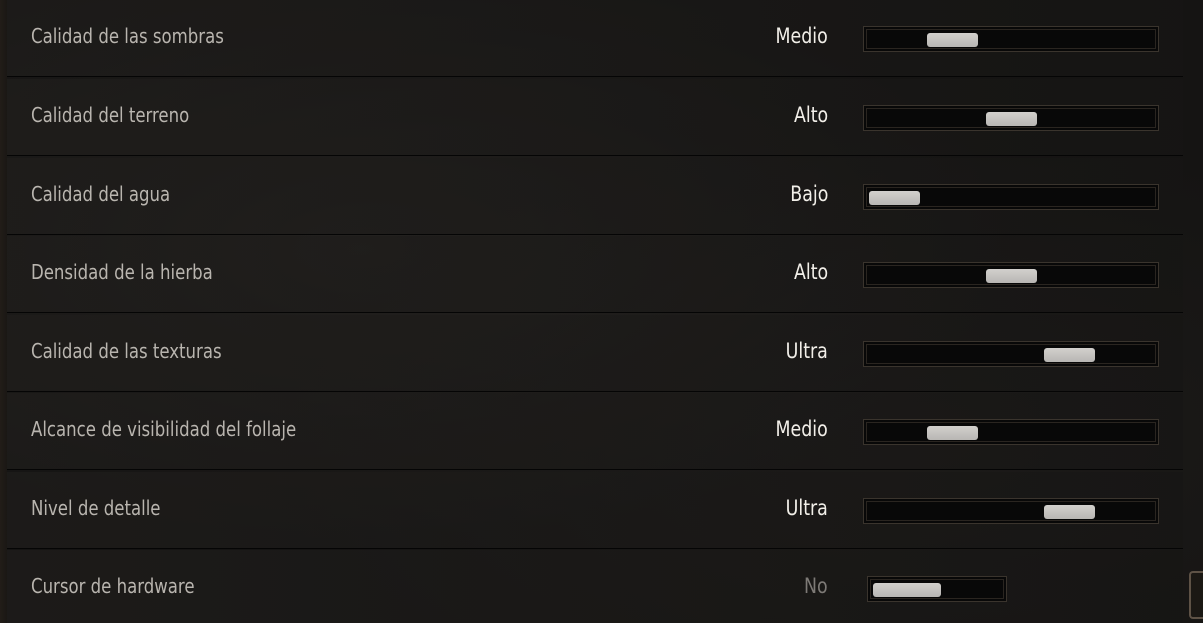  Describe the element at coordinates (113, 586) in the screenshot. I see `setting-label: Cursor de hardware` at that location.